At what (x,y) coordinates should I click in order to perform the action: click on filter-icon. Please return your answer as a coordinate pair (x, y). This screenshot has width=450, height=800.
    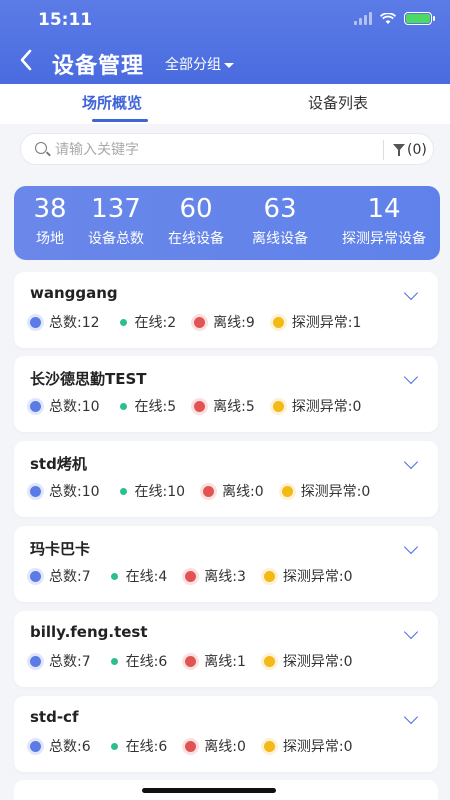
    Looking at the image, I should click on (399, 150).